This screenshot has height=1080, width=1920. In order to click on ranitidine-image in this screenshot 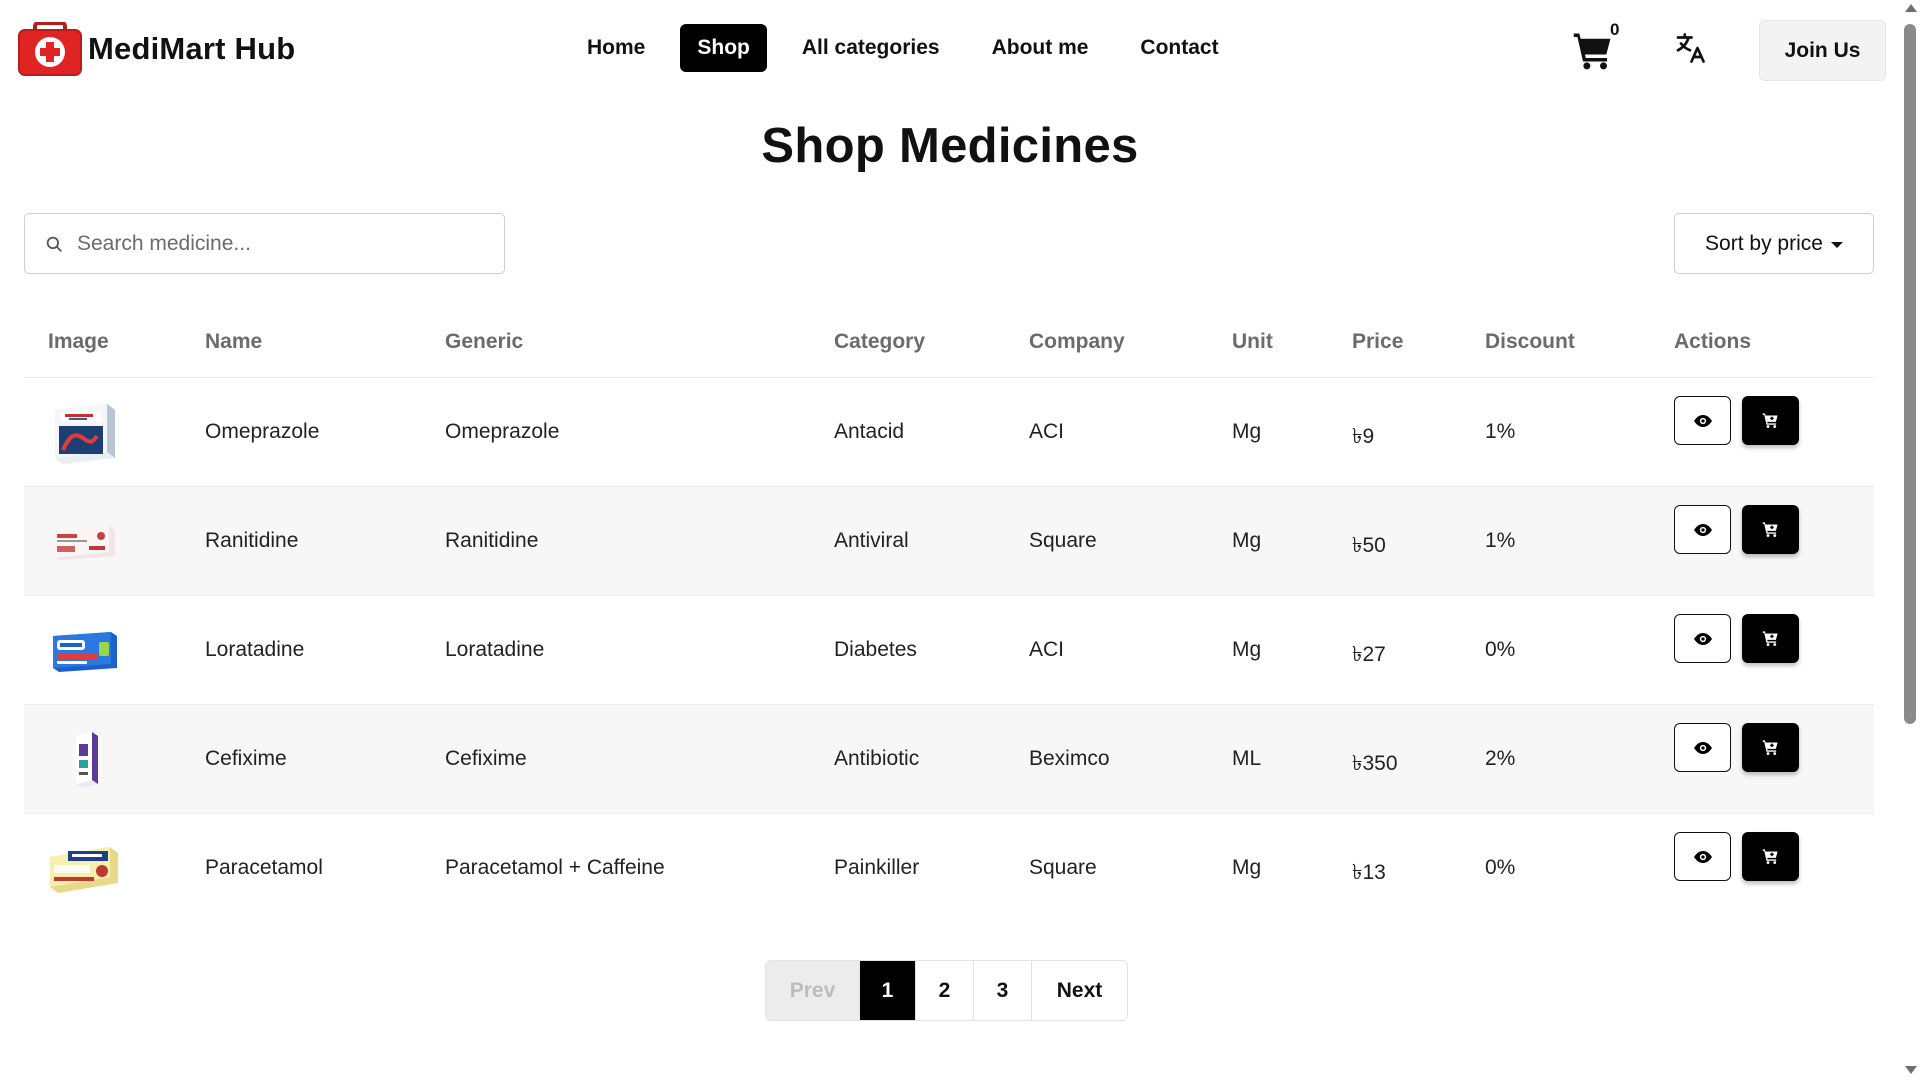, I will do `click(84, 542)`.